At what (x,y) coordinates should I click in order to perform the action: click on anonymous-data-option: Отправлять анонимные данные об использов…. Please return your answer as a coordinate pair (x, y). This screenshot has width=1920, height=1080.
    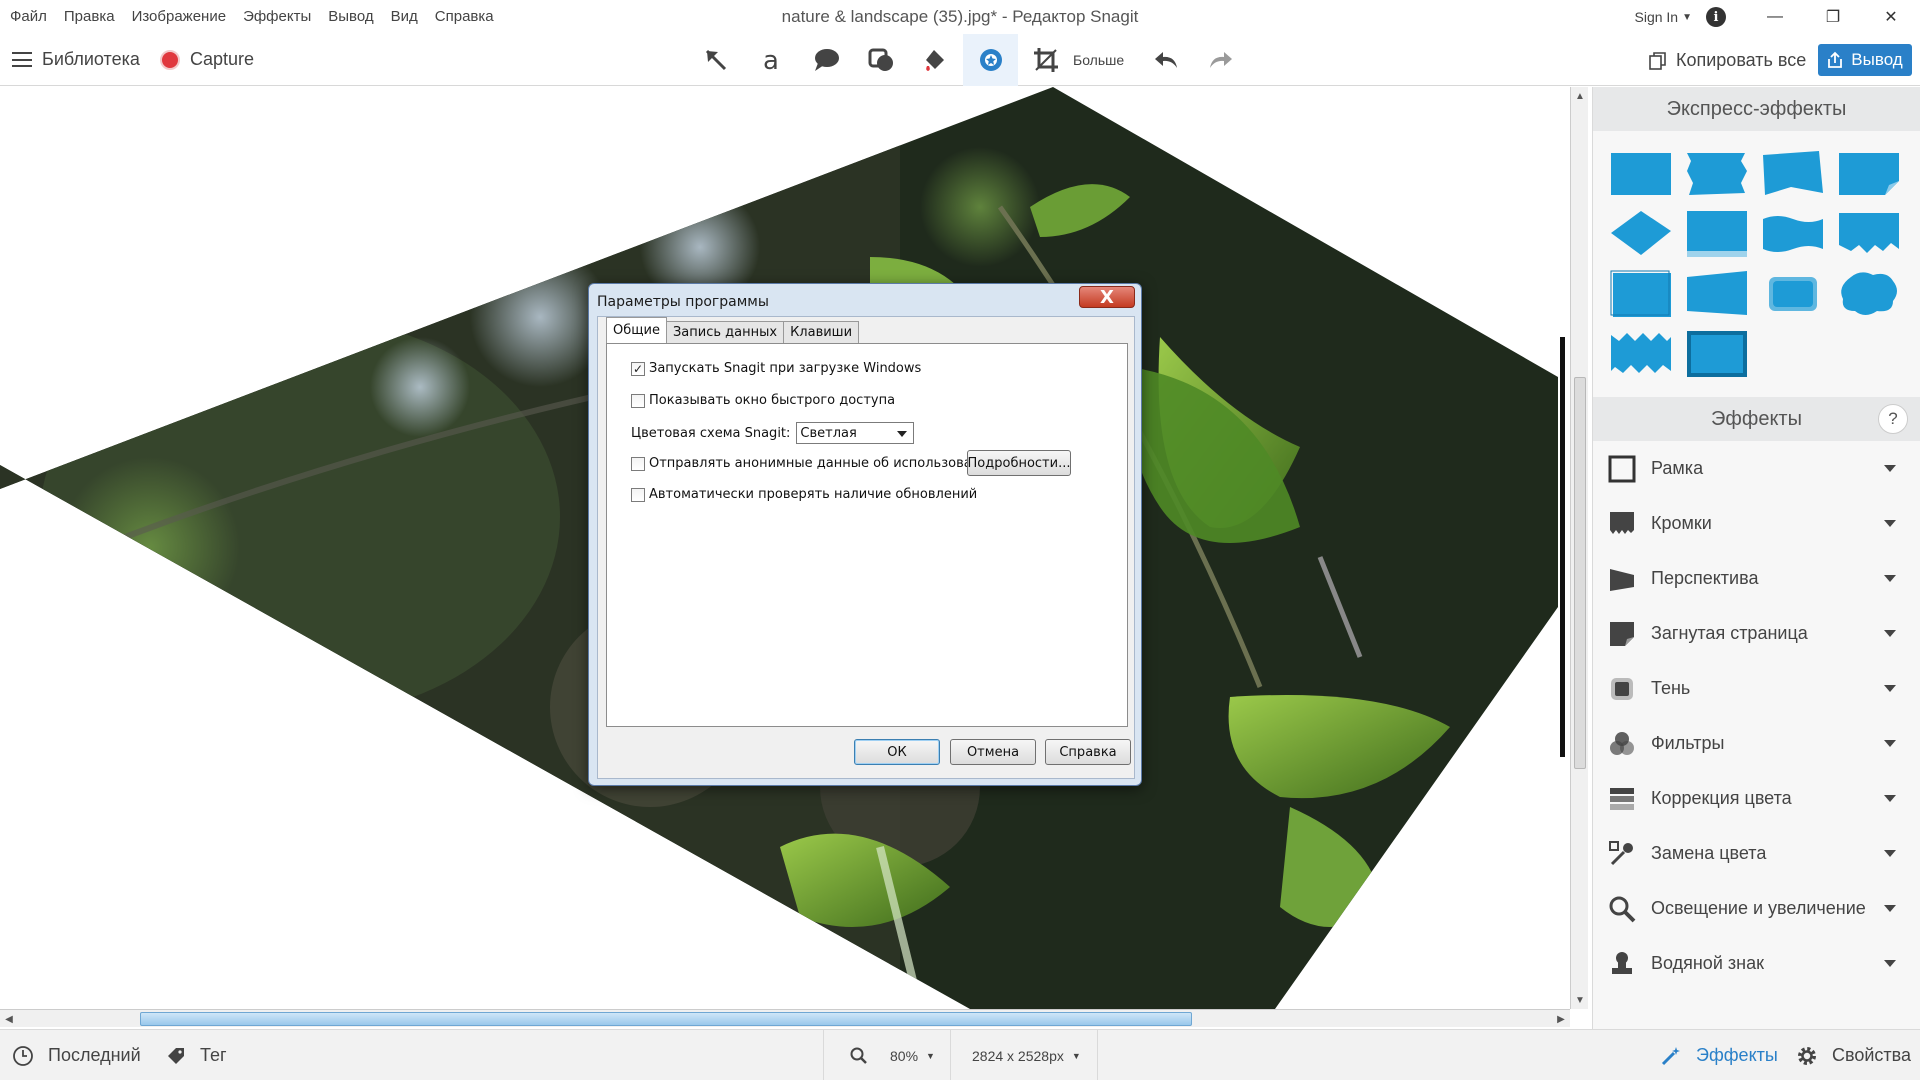
    Looking at the image, I should click on (814, 463).